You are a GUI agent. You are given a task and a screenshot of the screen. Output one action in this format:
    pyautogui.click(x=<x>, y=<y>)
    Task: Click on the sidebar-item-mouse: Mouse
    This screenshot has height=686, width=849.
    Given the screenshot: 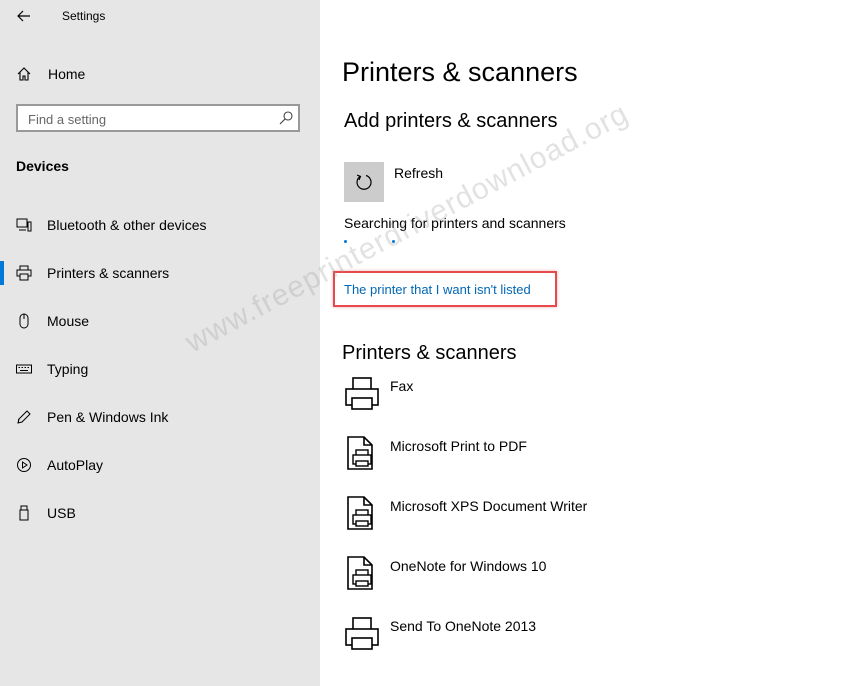 What is the action you would take?
    pyautogui.click(x=160, y=321)
    